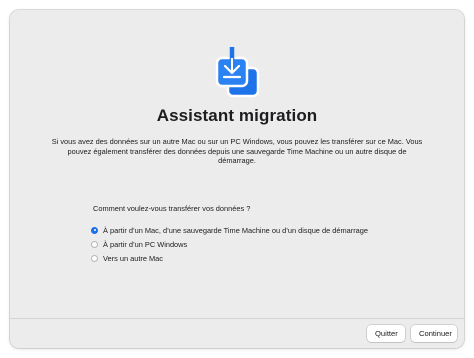 Image resolution: width=474 pixels, height=358 pixels. I want to click on radio-from-windows-pc, so click(94, 244).